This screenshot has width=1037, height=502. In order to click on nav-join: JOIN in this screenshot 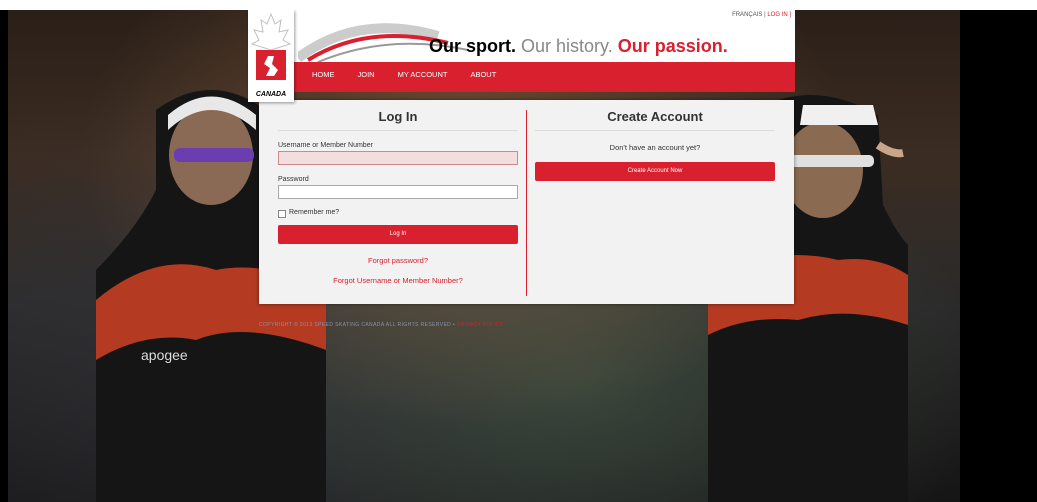, I will do `click(366, 74)`.